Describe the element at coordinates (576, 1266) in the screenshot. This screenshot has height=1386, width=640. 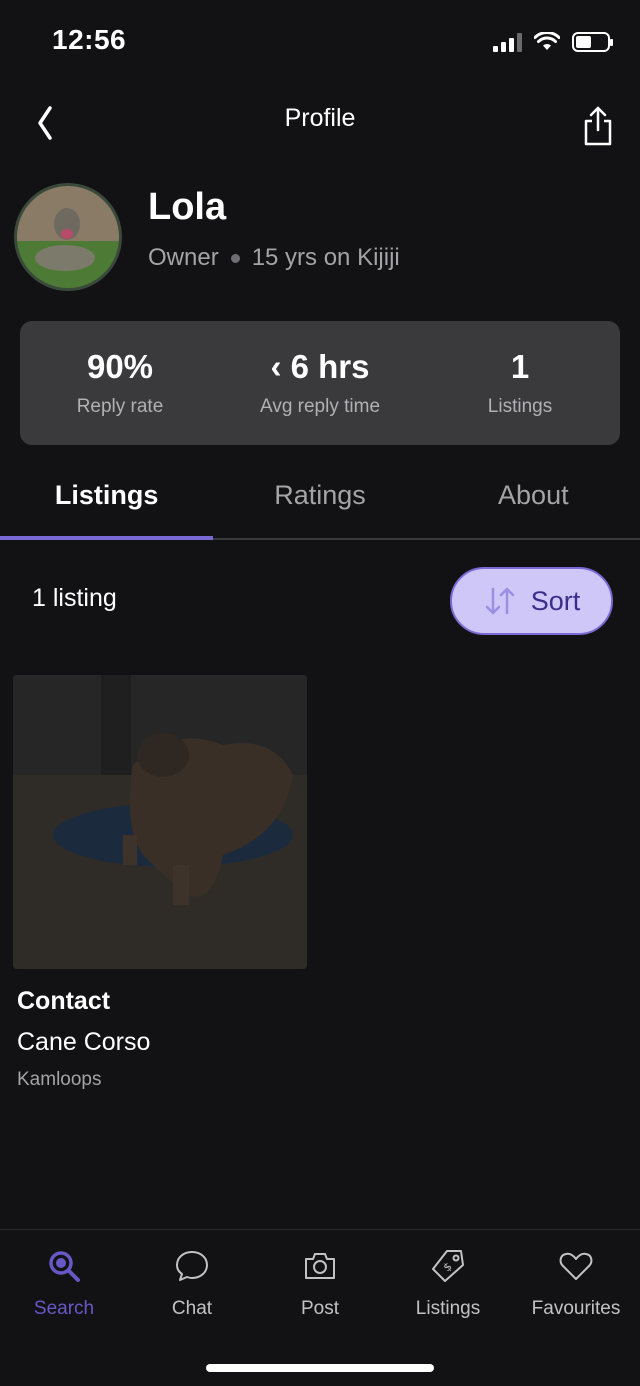
I see `heart-icon` at that location.